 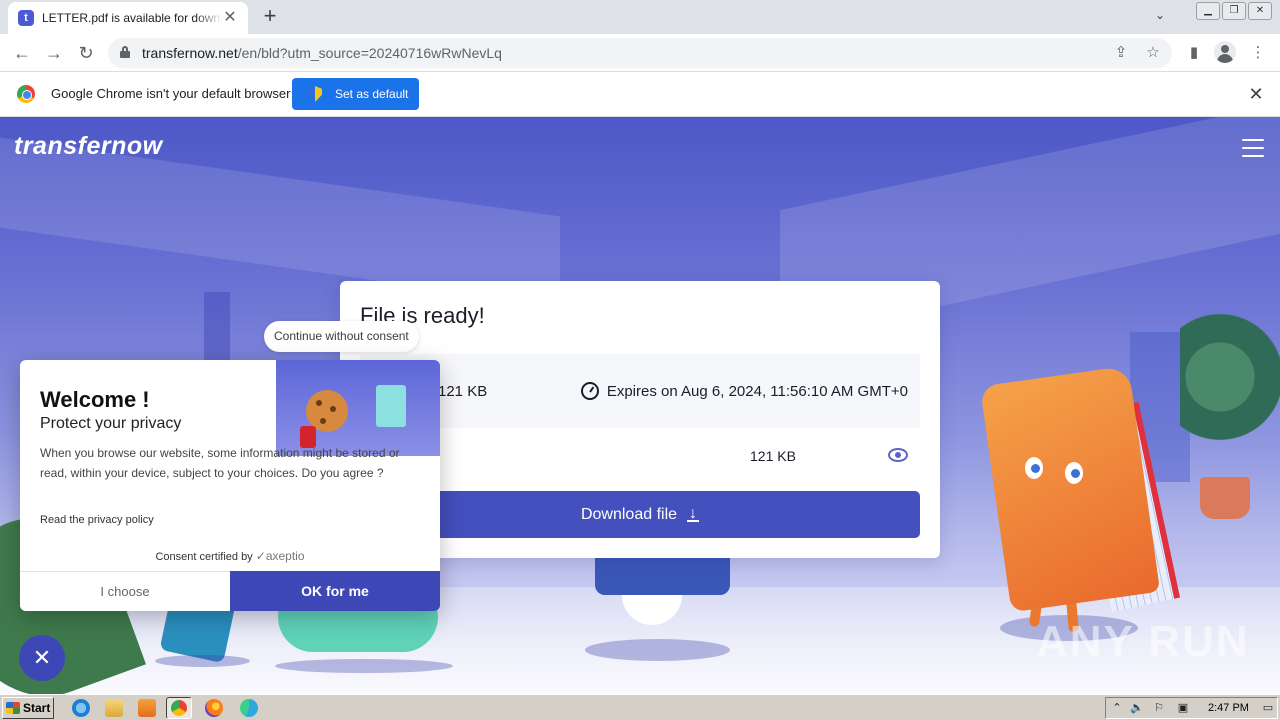 I want to click on monitor-illustration, so click(x=662, y=576).